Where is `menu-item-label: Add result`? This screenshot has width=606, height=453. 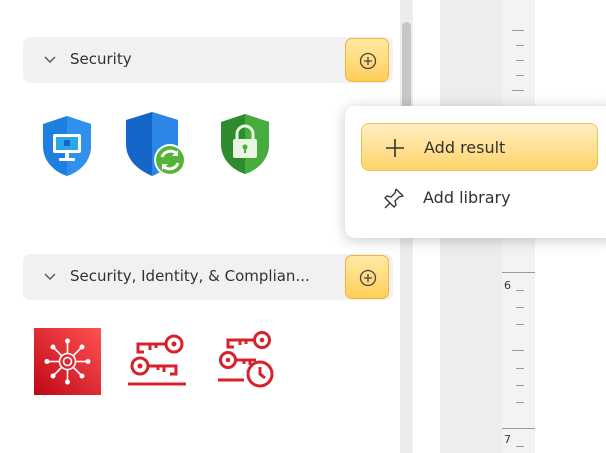
menu-item-label: Add result is located at coordinates (465, 147).